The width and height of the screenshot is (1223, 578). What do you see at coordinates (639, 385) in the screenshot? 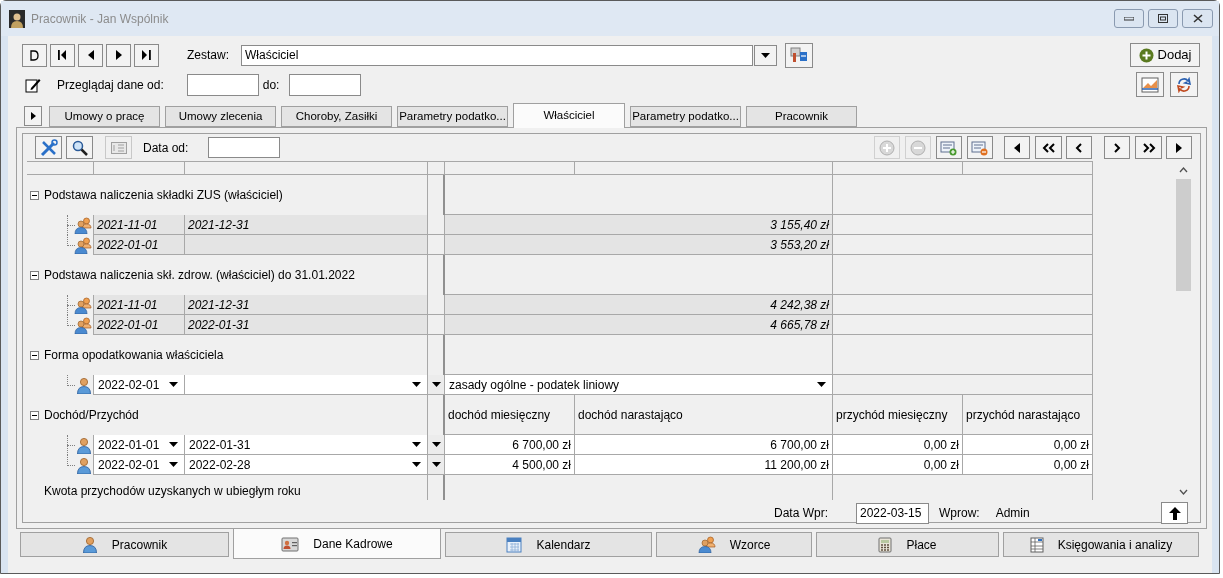
I see `tax-form-dropdown: zasady ogólne - podatek liniowy` at bounding box center [639, 385].